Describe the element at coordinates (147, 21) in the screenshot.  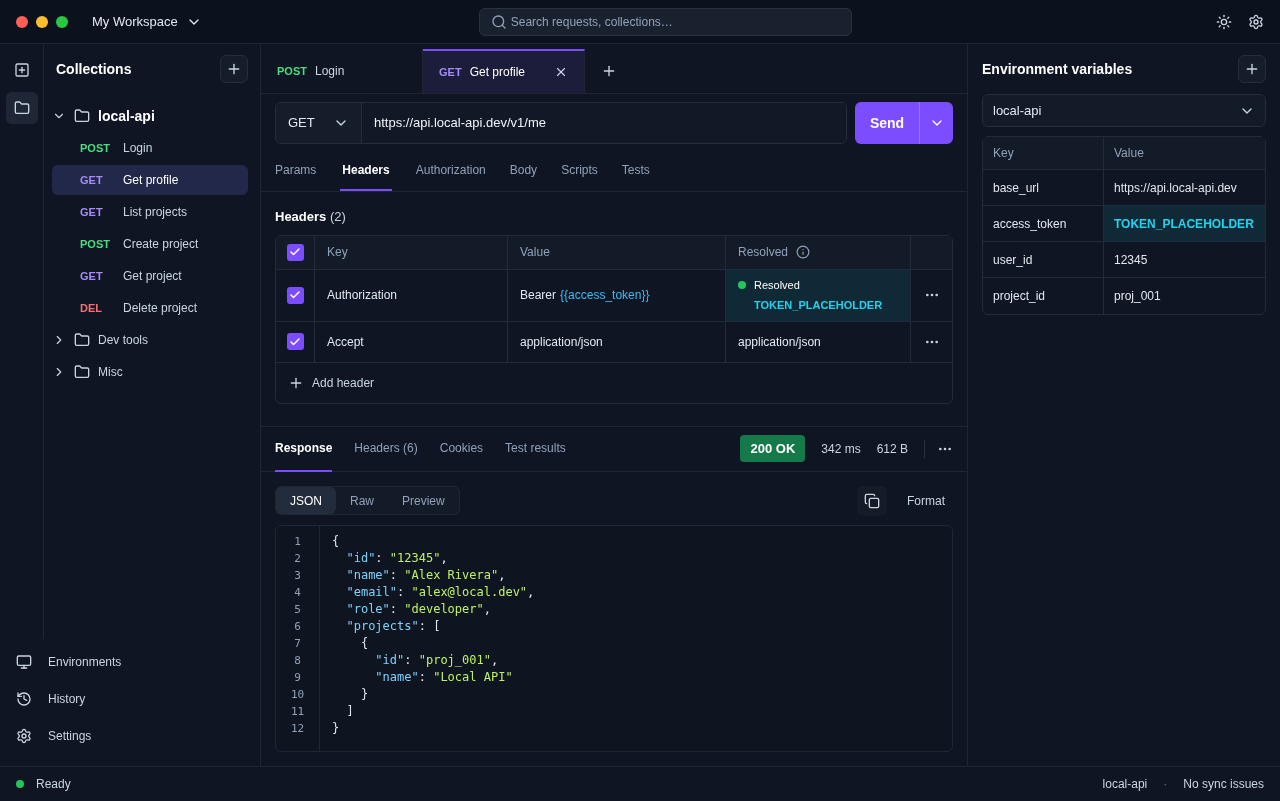
I see `workspace-switcher: My Workspace` at that location.